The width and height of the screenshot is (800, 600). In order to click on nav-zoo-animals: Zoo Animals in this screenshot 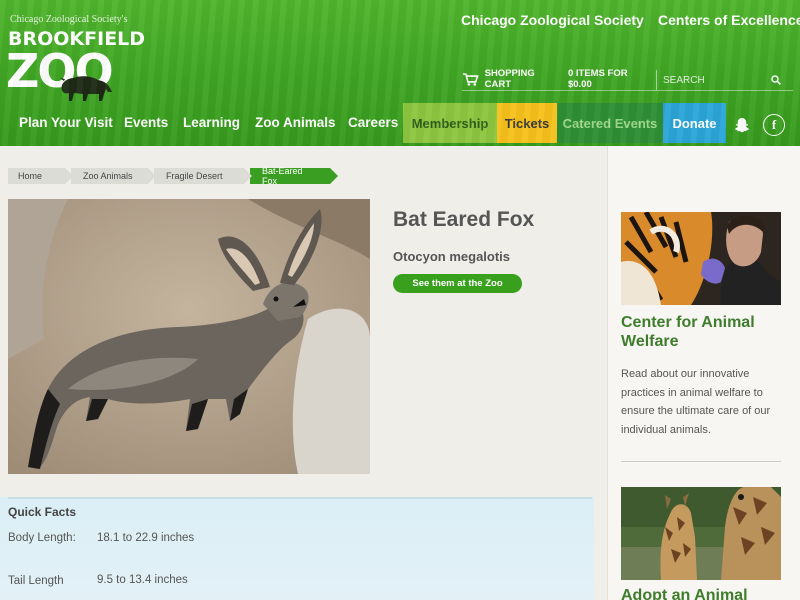, I will do `click(295, 122)`.